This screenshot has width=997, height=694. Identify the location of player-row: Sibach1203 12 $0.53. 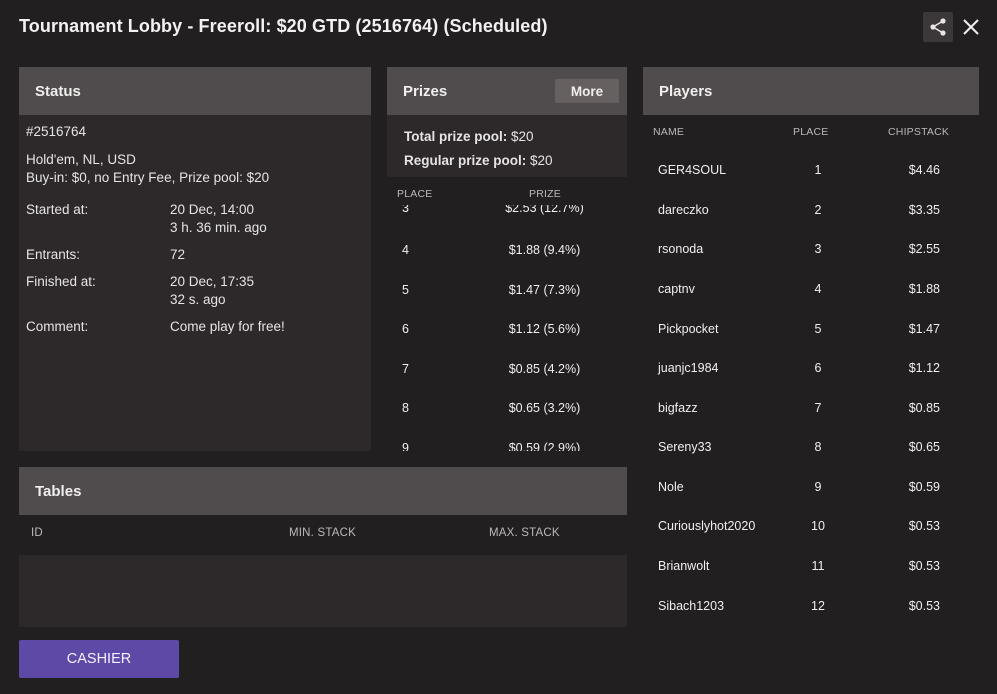
(811, 609).